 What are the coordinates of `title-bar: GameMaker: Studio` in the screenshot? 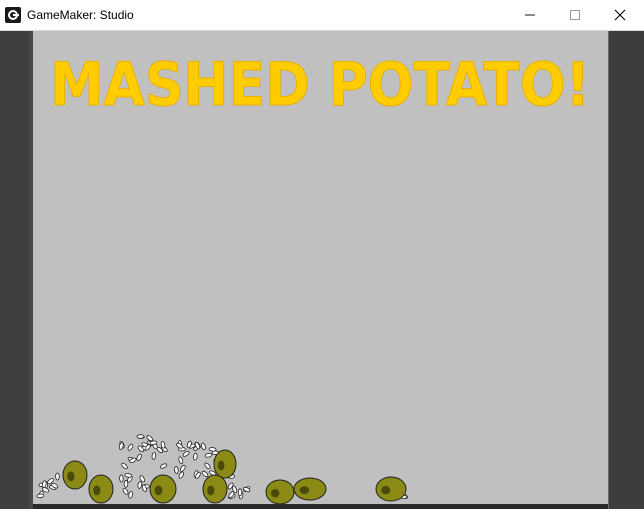 It's located at (322, 15).